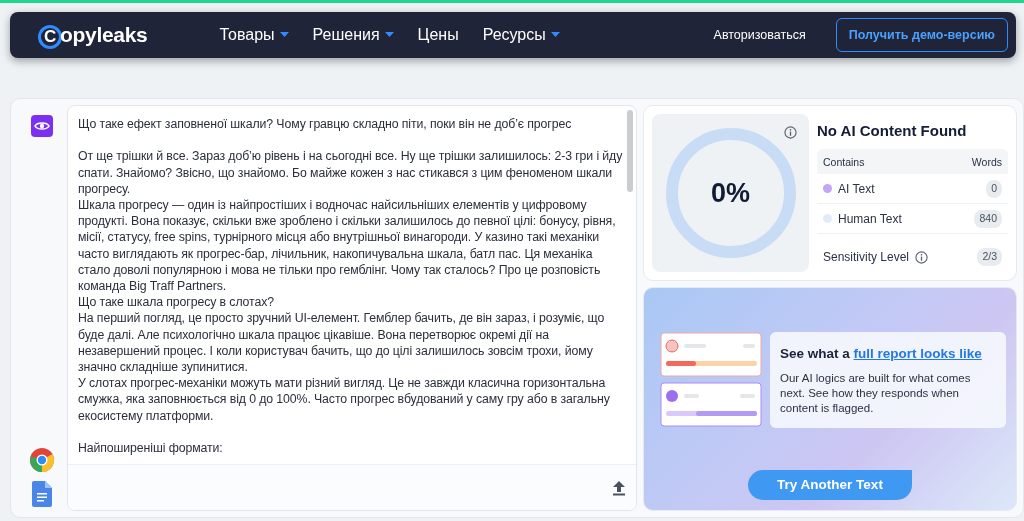 This screenshot has height=521, width=1024. Describe the element at coordinates (347, 246) in the screenshot. I see `text-paragraph: Шкала прогресу — один із найпростіших і водночас найсильніших елементів у цифровому продукті. Вона показує, скільки вже зроблено і скільки залишилось до певної цілі: бонусу, рівня, місії, статусу, free spins, турнірного місця або внутрішньої винагороди. У казино такі механіки часто виглядають як прогрес-бар, лічильник, накопичувальна шкала, батл пас. Ця механіка стало доволі популярною і мова не тільки про гемблінг. Чому так сталось? Про це розповість команда Big Traff Partners.` at that location.